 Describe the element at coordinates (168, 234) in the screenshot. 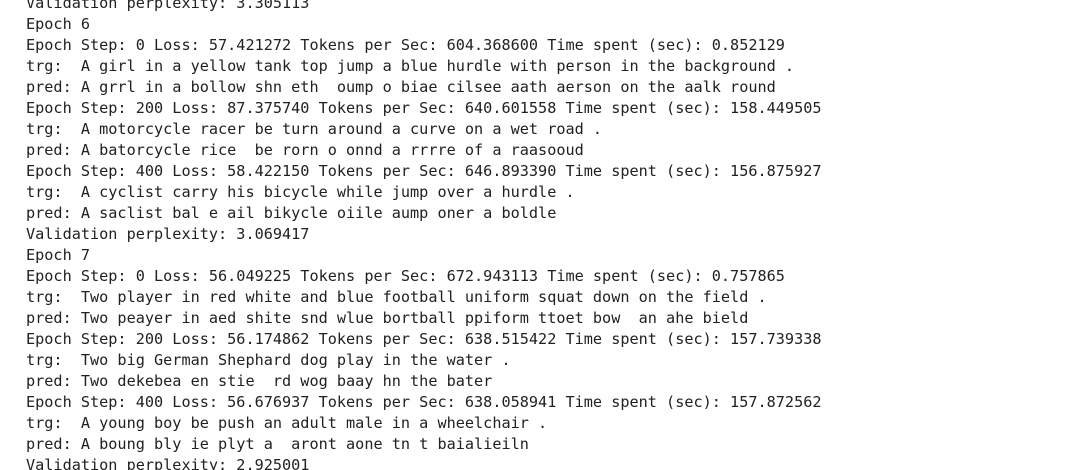

I see `output-line-validation: Validation perplexity: 3.069417` at that location.